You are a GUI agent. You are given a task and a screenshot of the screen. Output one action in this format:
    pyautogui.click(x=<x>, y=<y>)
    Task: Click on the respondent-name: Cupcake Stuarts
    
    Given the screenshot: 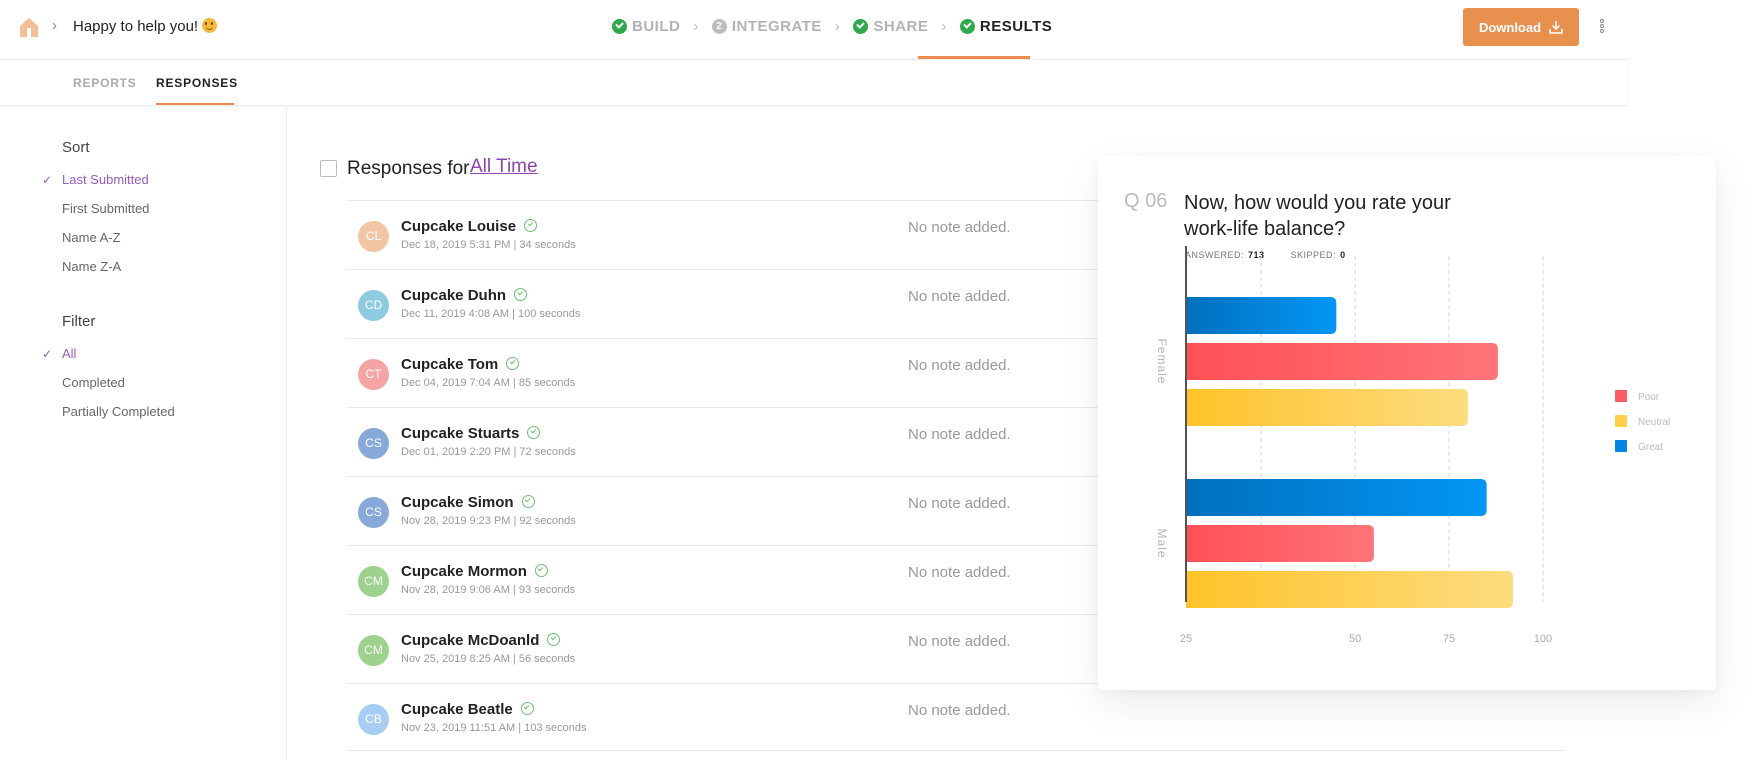 What is the action you would take?
    pyautogui.click(x=471, y=433)
    